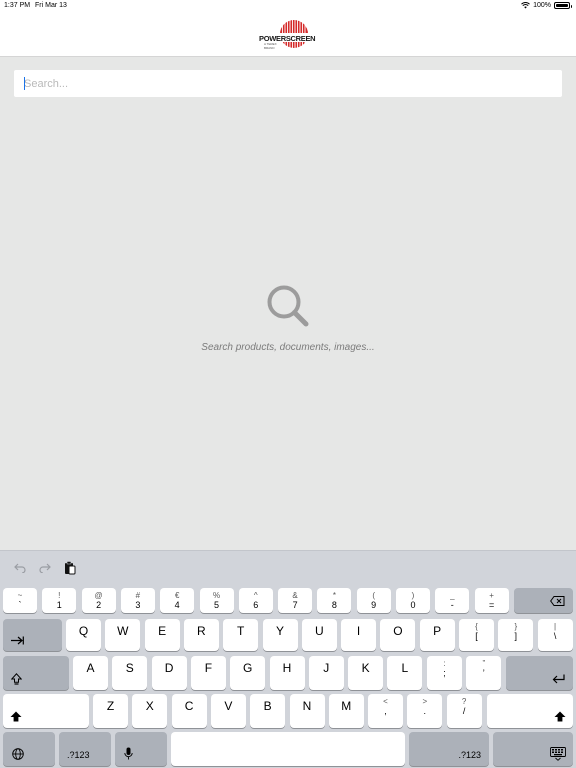 The image size is (576, 768). What do you see at coordinates (558, 754) in the screenshot?
I see `keyboard-dismiss-icon` at bounding box center [558, 754].